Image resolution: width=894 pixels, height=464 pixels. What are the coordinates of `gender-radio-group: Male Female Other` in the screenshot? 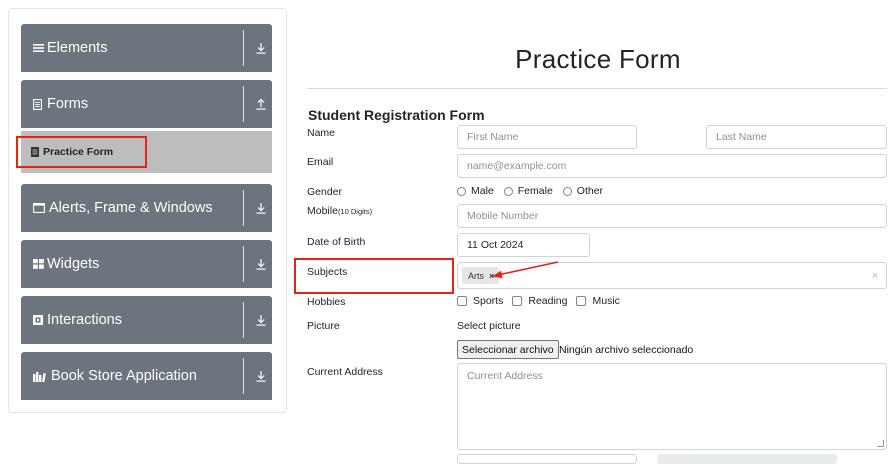 It's located at (530, 191).